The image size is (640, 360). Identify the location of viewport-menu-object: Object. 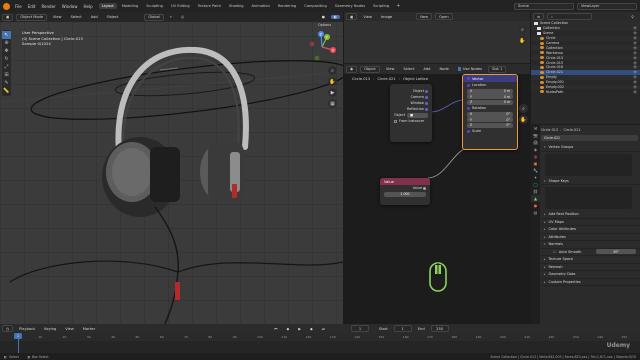
(113, 17).